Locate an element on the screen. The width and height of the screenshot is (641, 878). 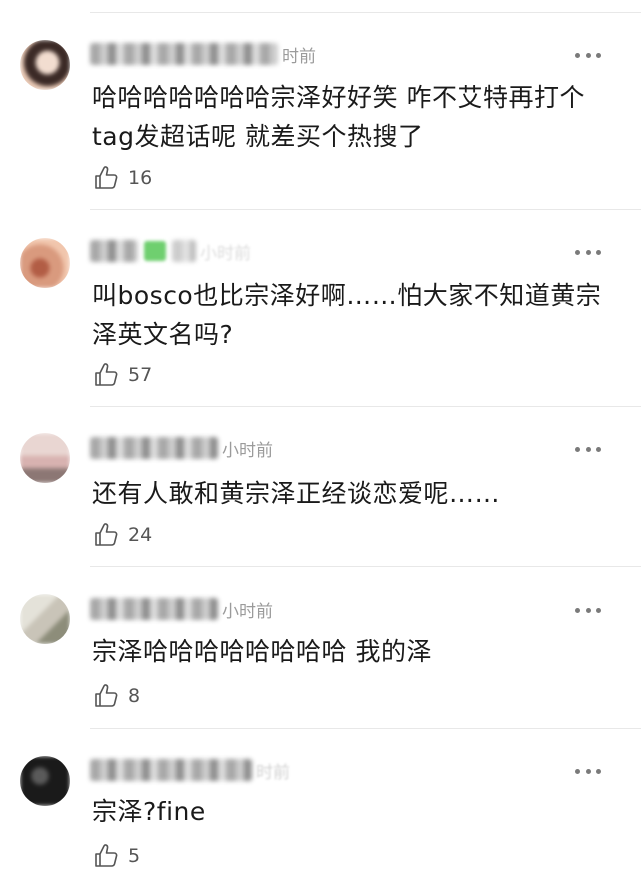
like-count: 57 is located at coordinates (140, 375).